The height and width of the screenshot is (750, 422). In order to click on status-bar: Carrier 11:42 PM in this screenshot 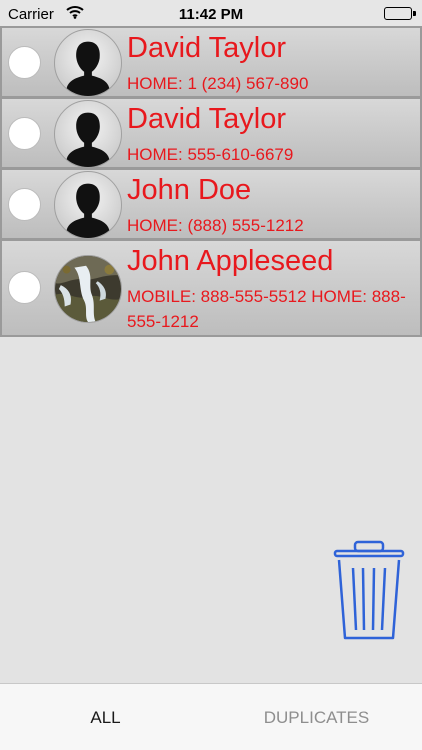, I will do `click(211, 14)`.